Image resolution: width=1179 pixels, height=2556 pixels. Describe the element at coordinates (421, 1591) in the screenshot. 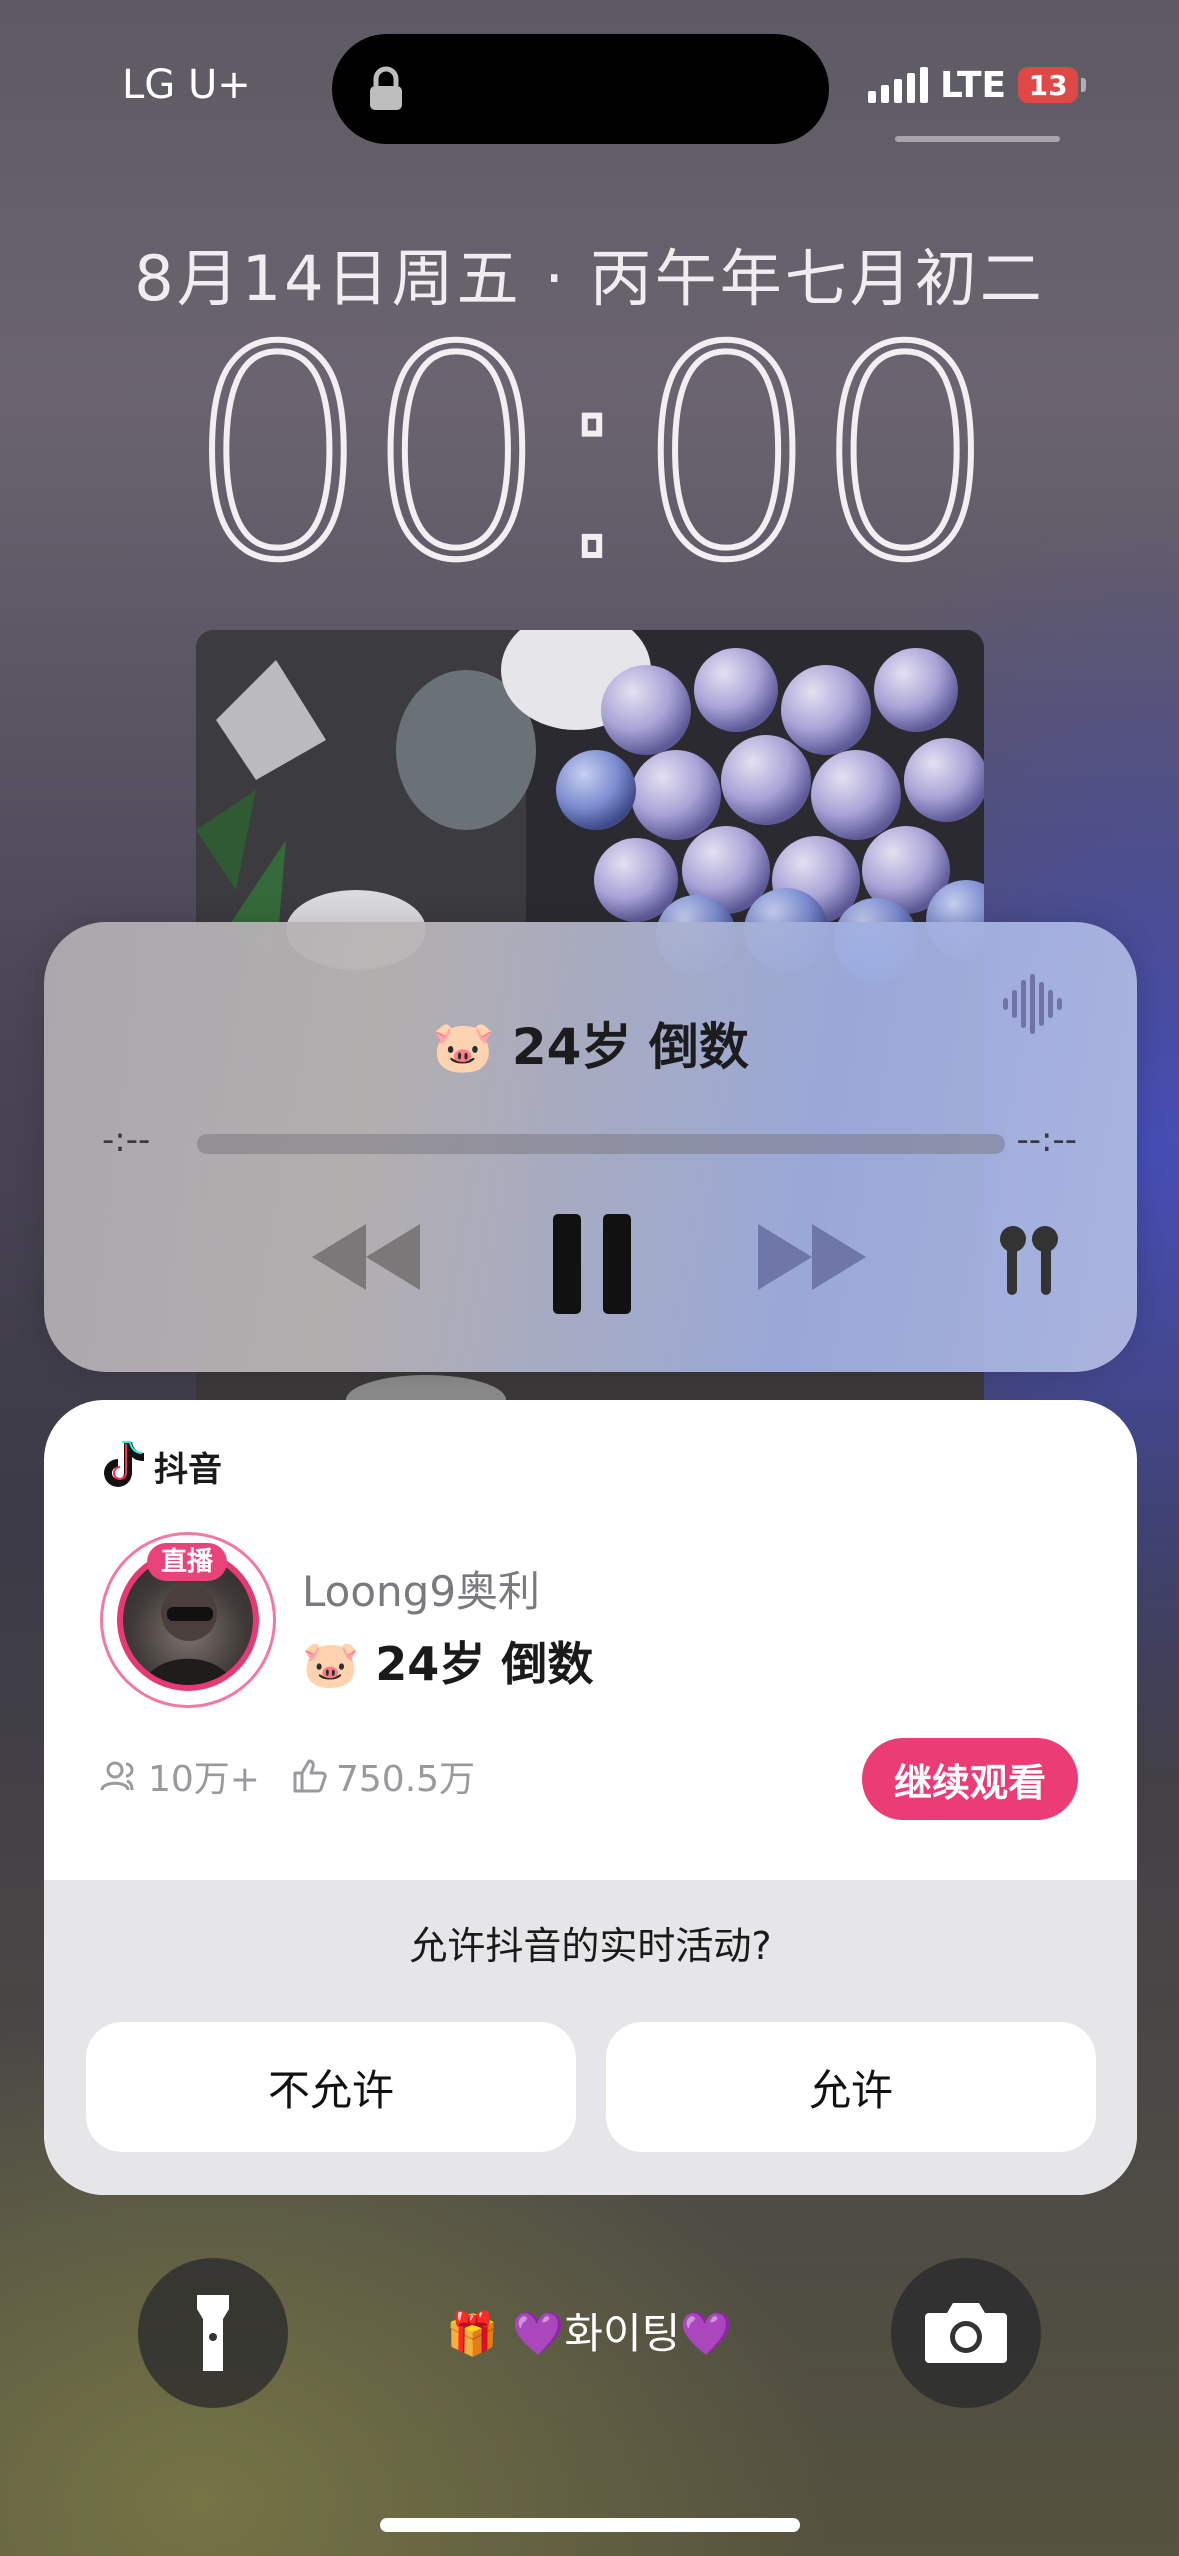

I see `streamer-name: Loong9奥利` at that location.